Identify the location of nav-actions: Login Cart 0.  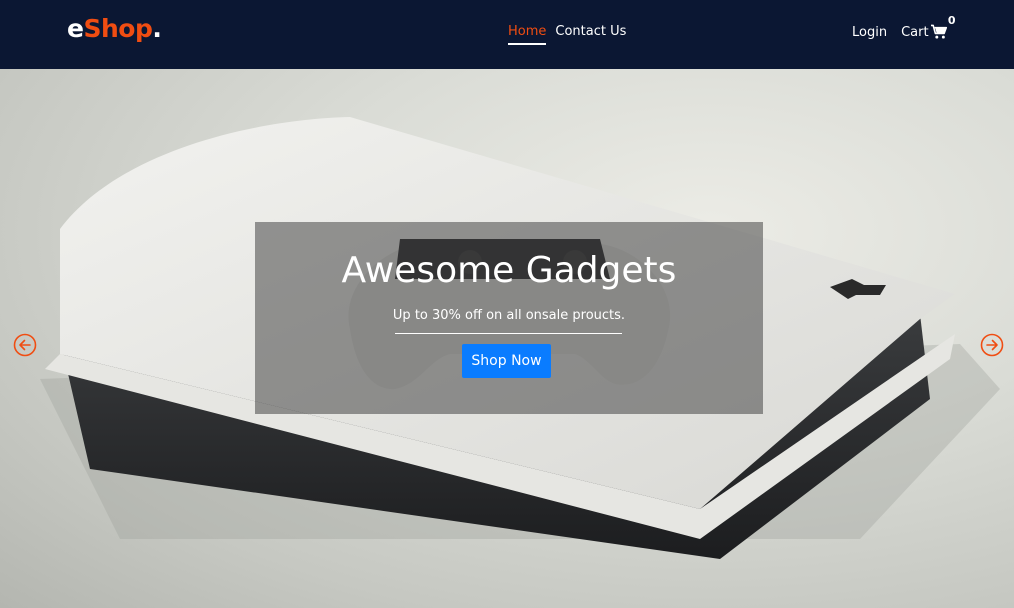
(904, 27).